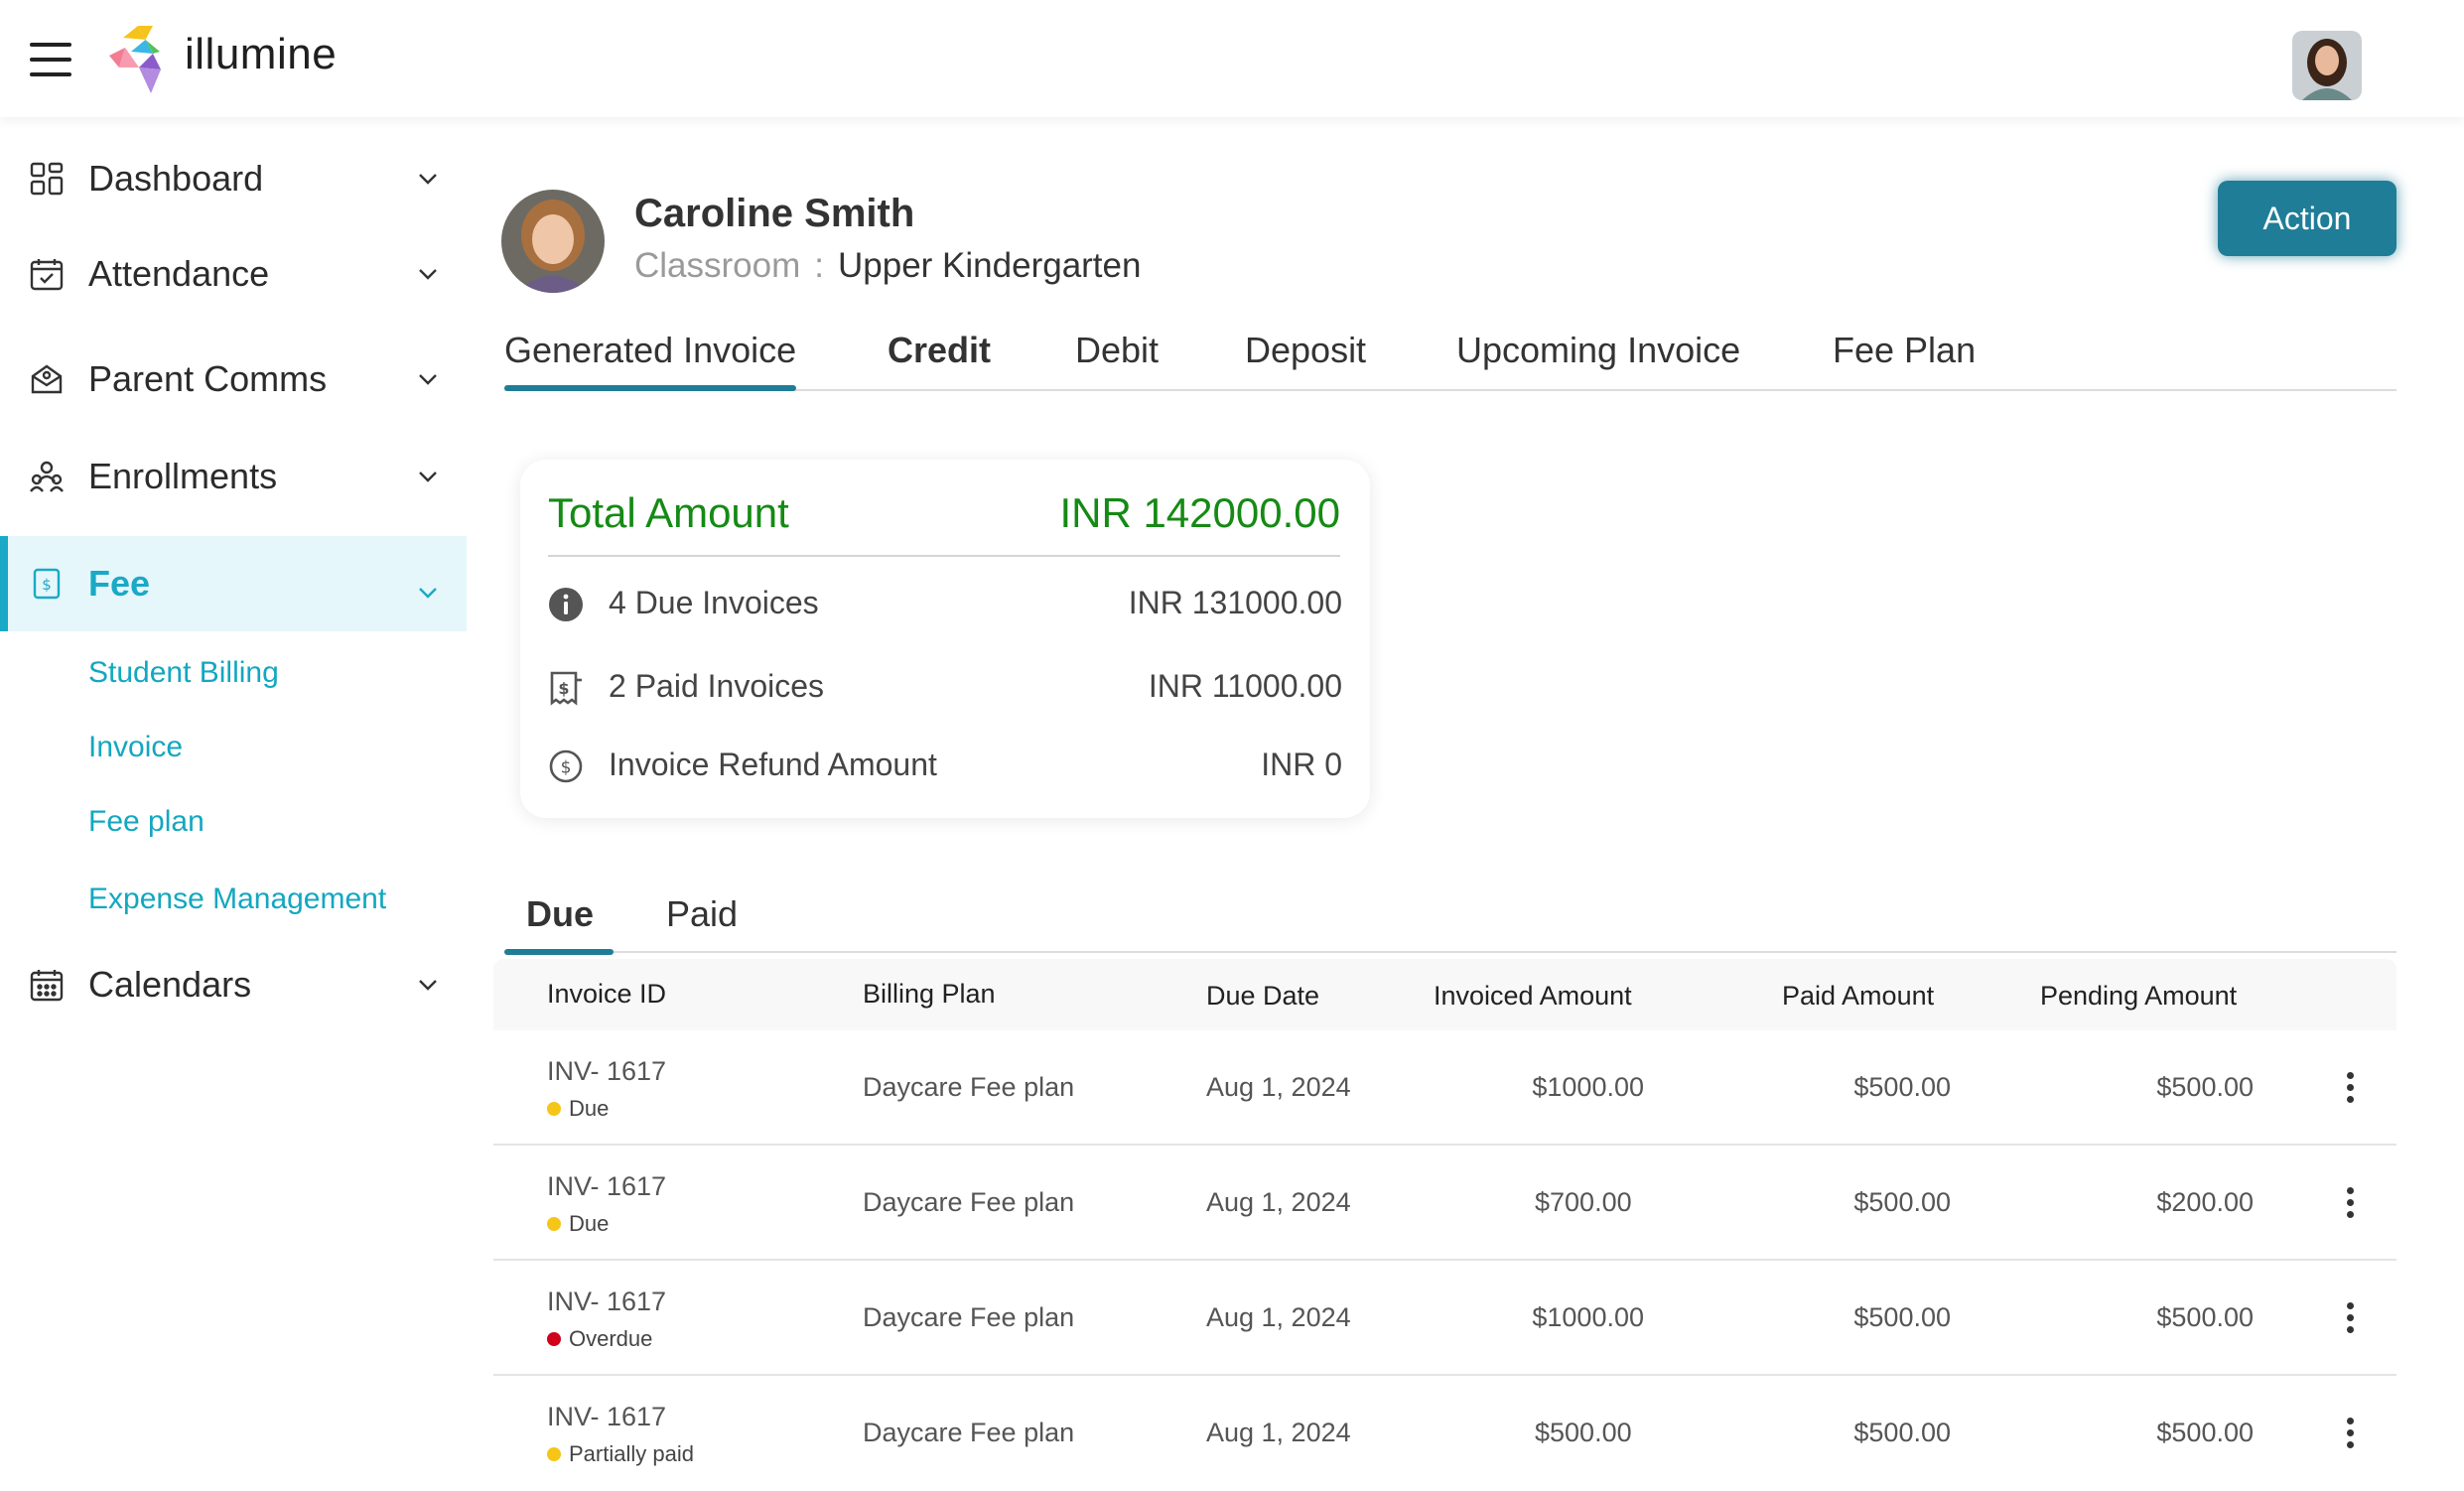  Describe the element at coordinates (4, 583) in the screenshot. I see `active-indicator` at that location.